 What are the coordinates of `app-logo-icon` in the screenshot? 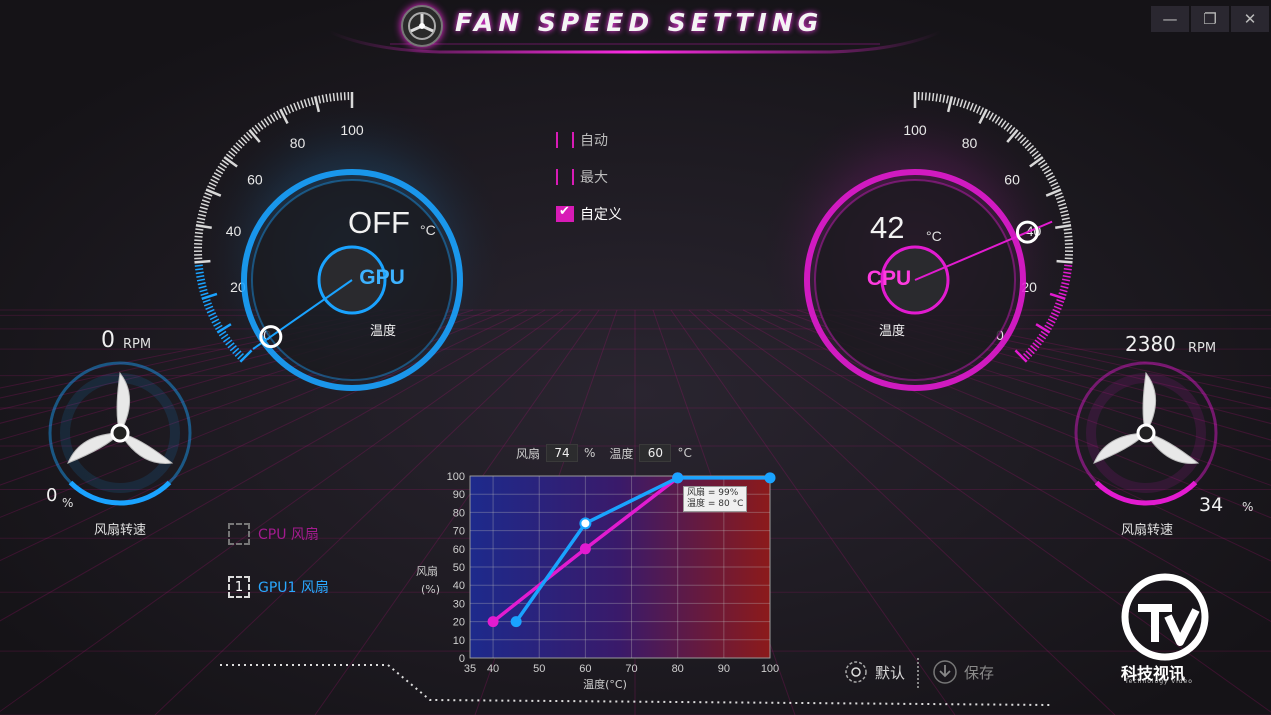 It's located at (422, 26).